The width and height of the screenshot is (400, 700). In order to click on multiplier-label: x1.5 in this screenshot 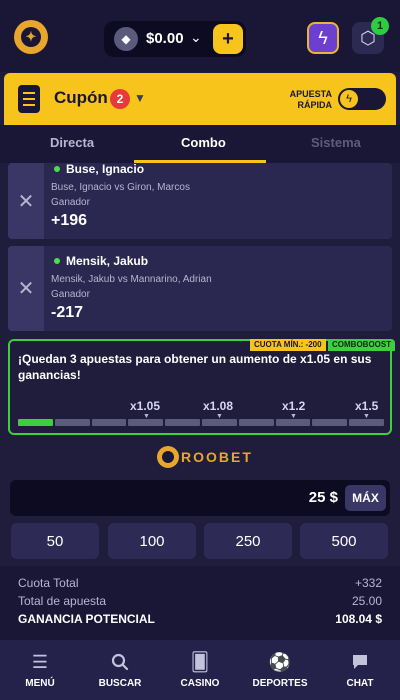, I will do `click(367, 406)`.